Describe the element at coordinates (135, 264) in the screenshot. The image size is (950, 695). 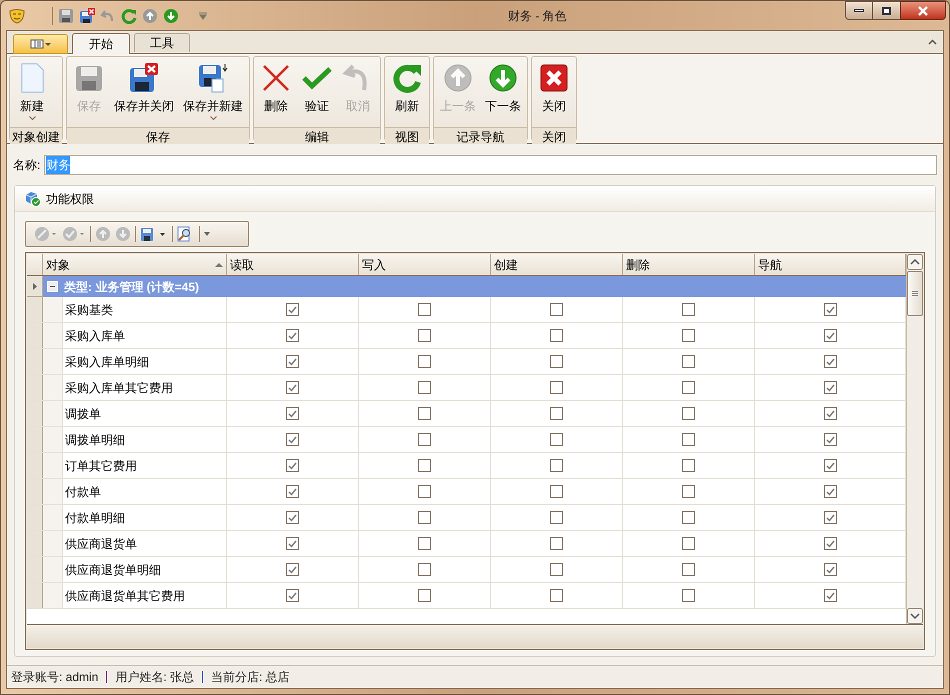
I see `column-header: 对象` at that location.